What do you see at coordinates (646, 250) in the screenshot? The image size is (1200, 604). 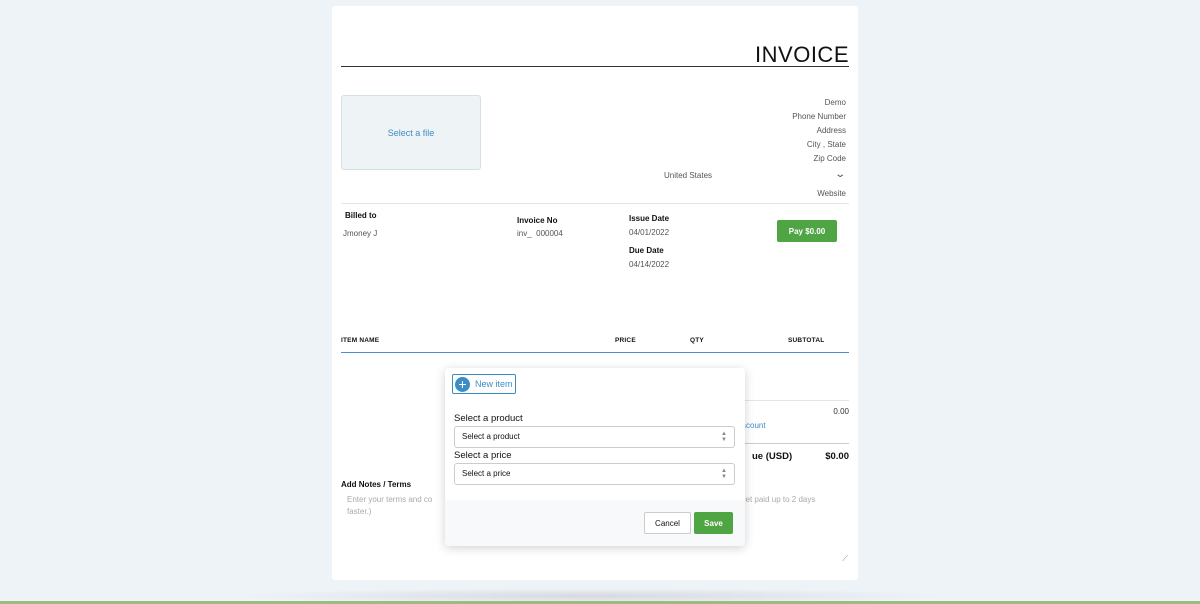 I see `due-date-label: Due Date` at bounding box center [646, 250].